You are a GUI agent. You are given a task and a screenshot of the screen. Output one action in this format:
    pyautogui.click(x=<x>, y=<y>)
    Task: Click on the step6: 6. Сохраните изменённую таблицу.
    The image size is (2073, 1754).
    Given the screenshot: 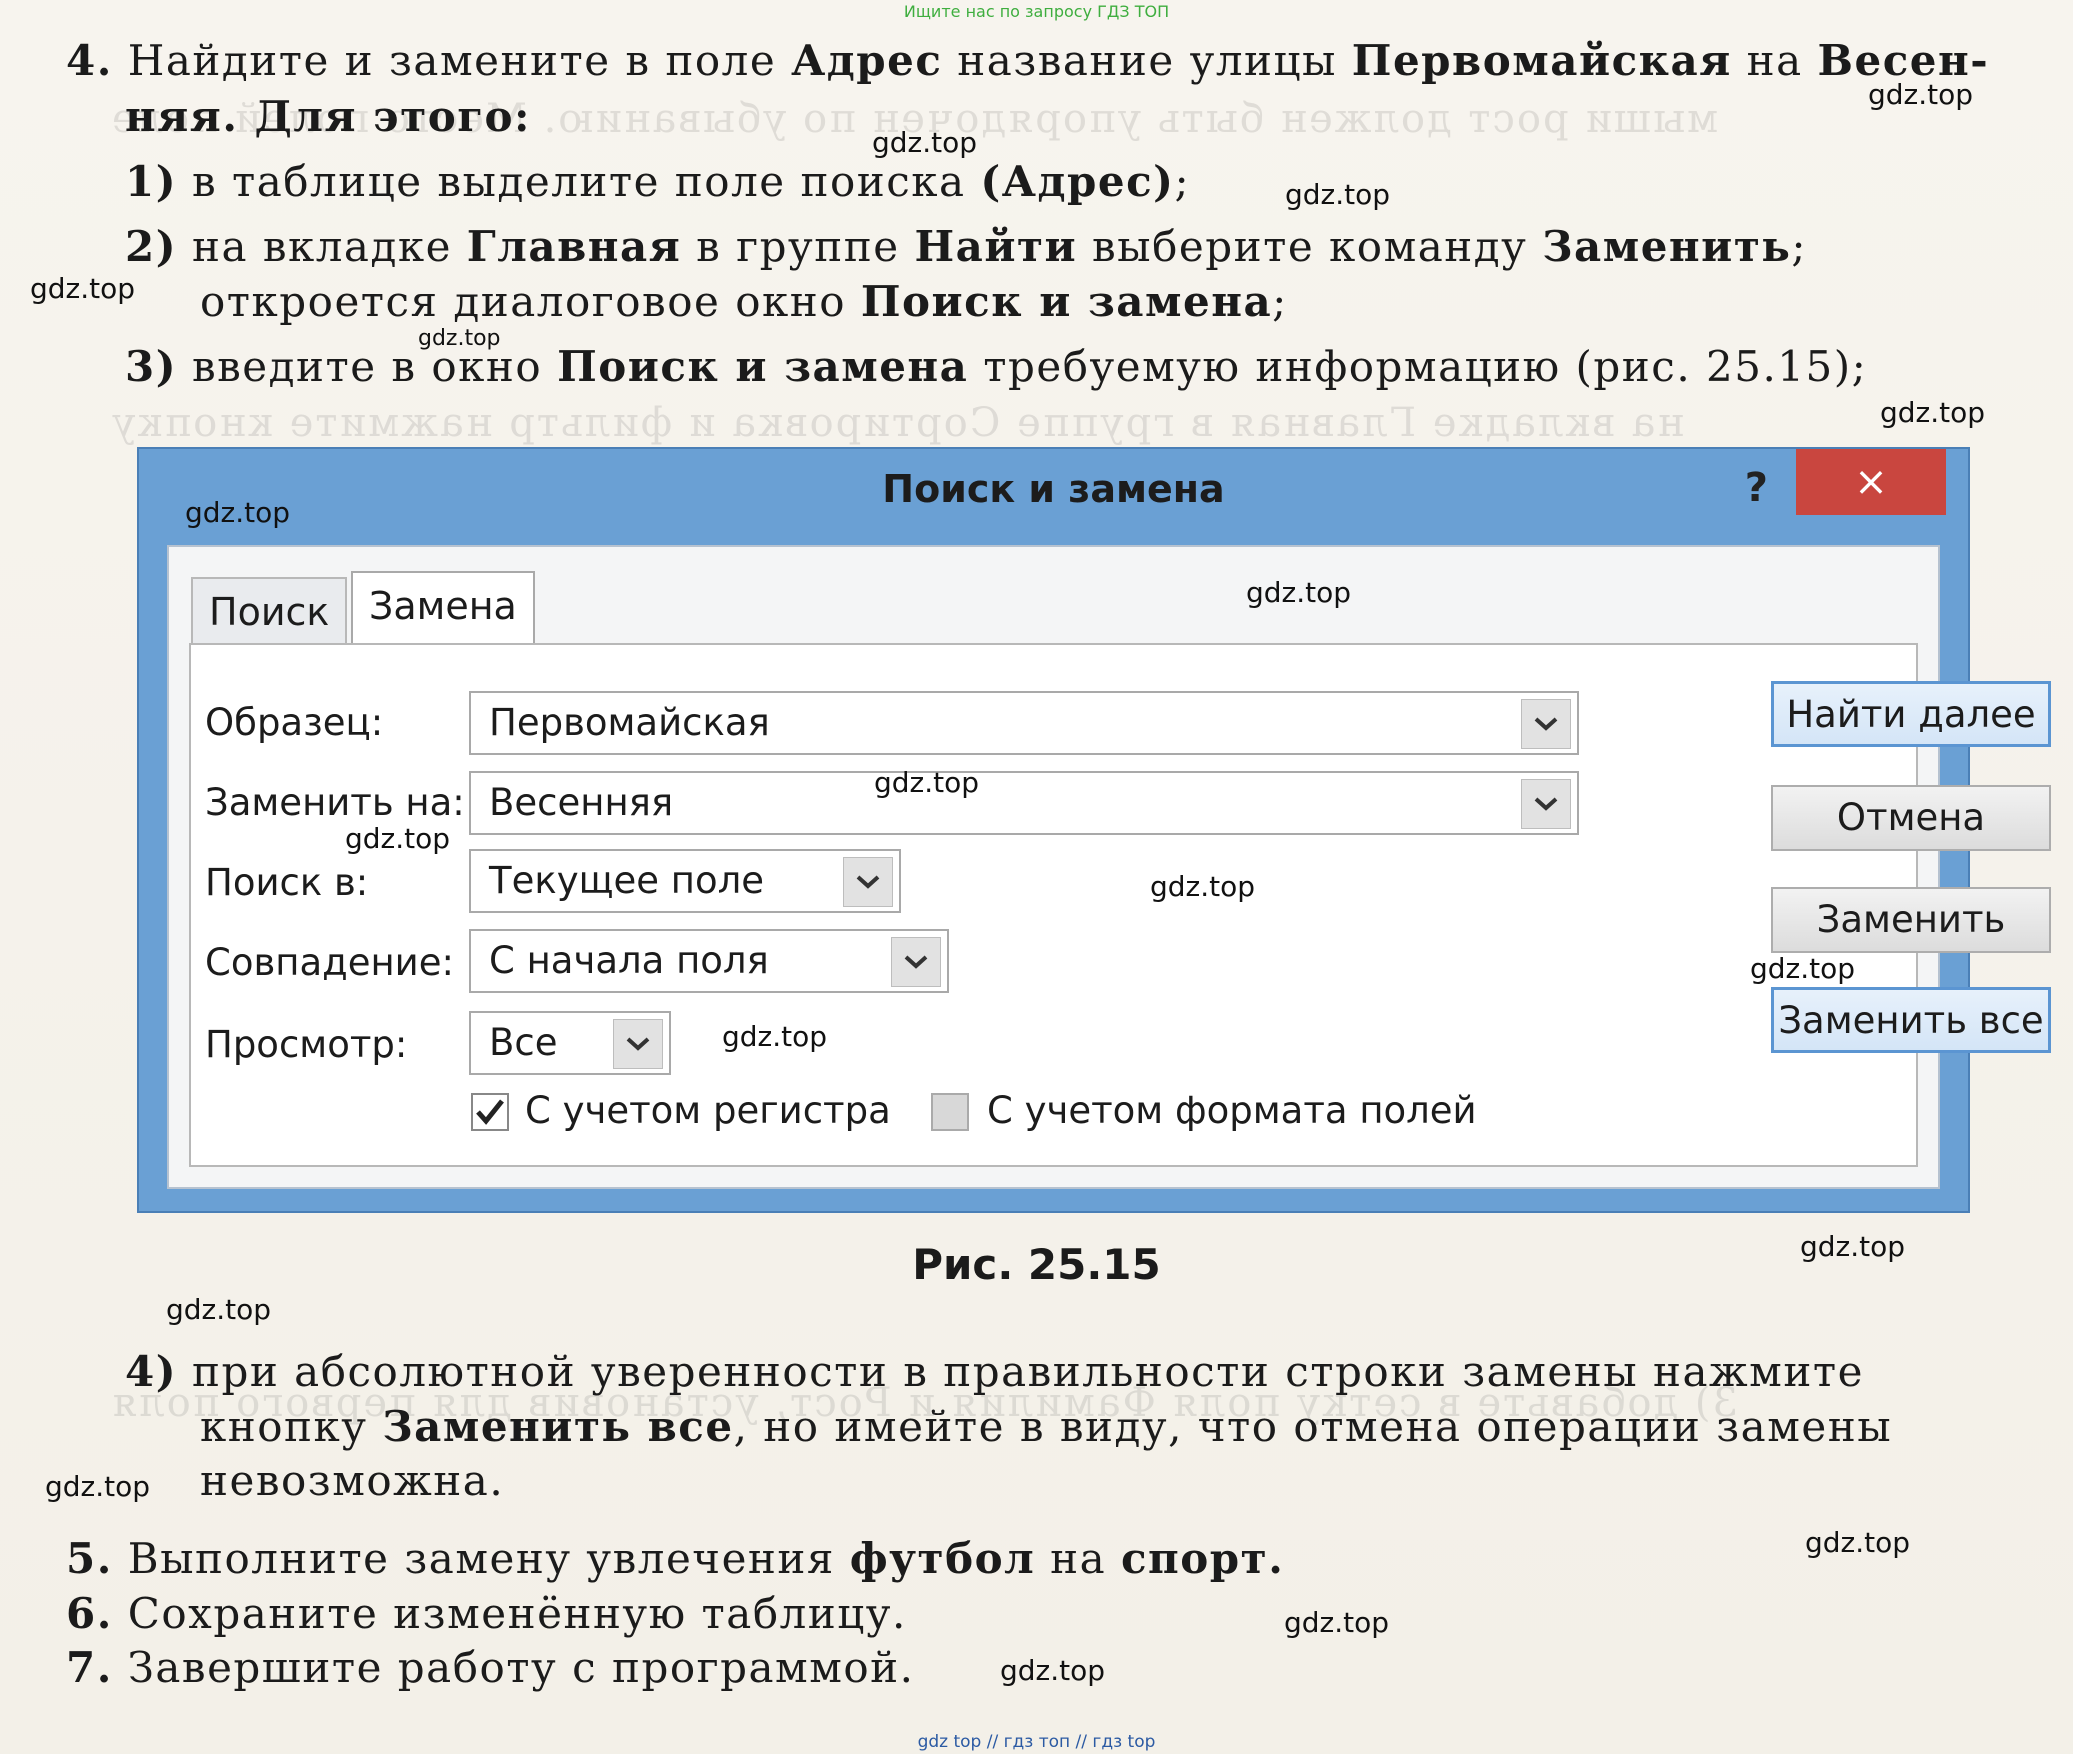 What is the action you would take?
    pyautogui.click(x=486, y=1613)
    